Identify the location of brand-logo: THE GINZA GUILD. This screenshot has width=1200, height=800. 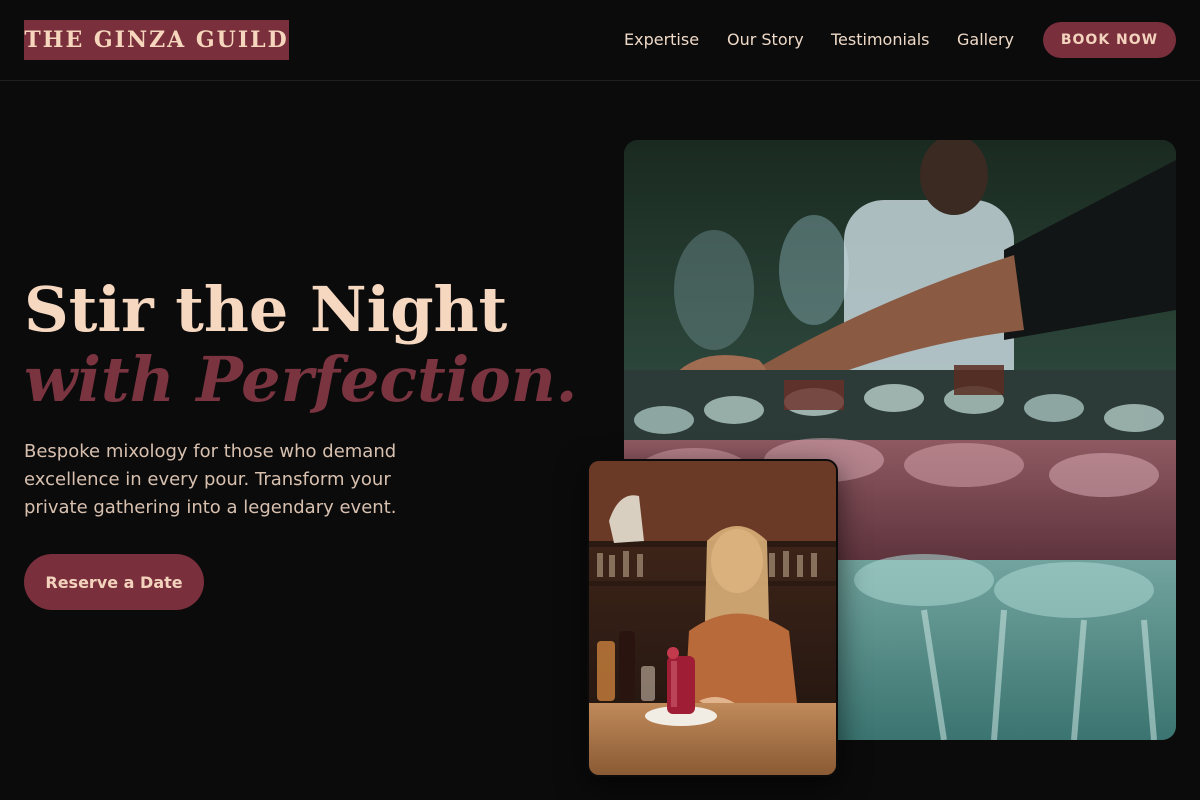
(156, 40).